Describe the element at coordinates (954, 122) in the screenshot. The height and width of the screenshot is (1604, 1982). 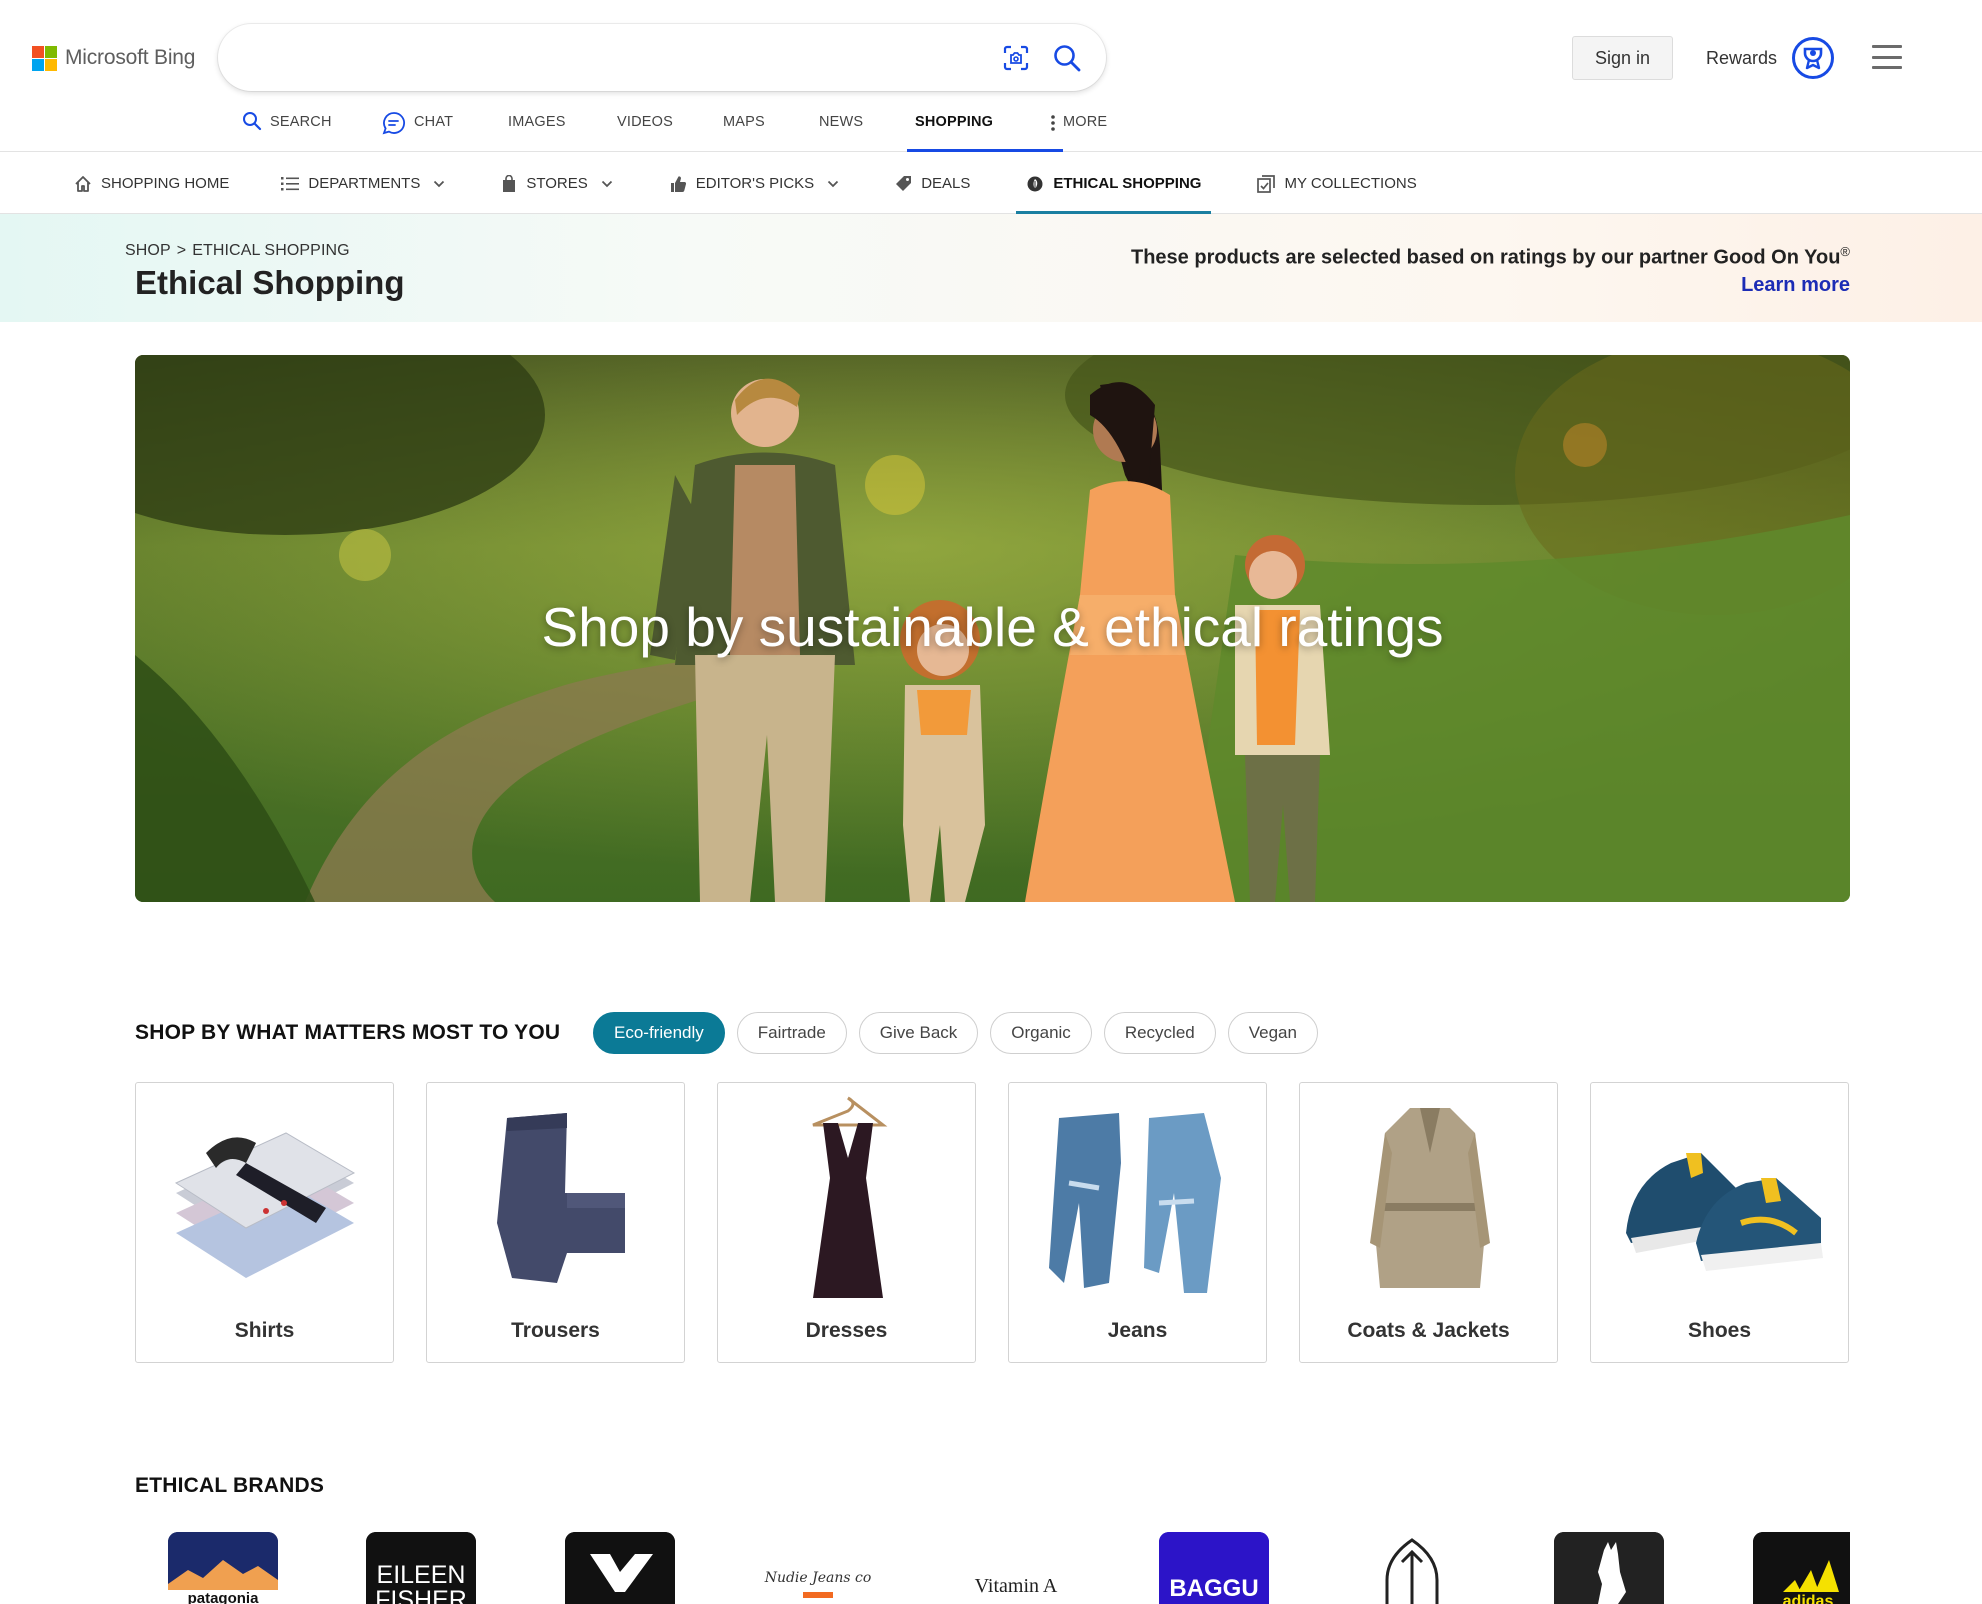
I see `scope-label: SHOPPING` at that location.